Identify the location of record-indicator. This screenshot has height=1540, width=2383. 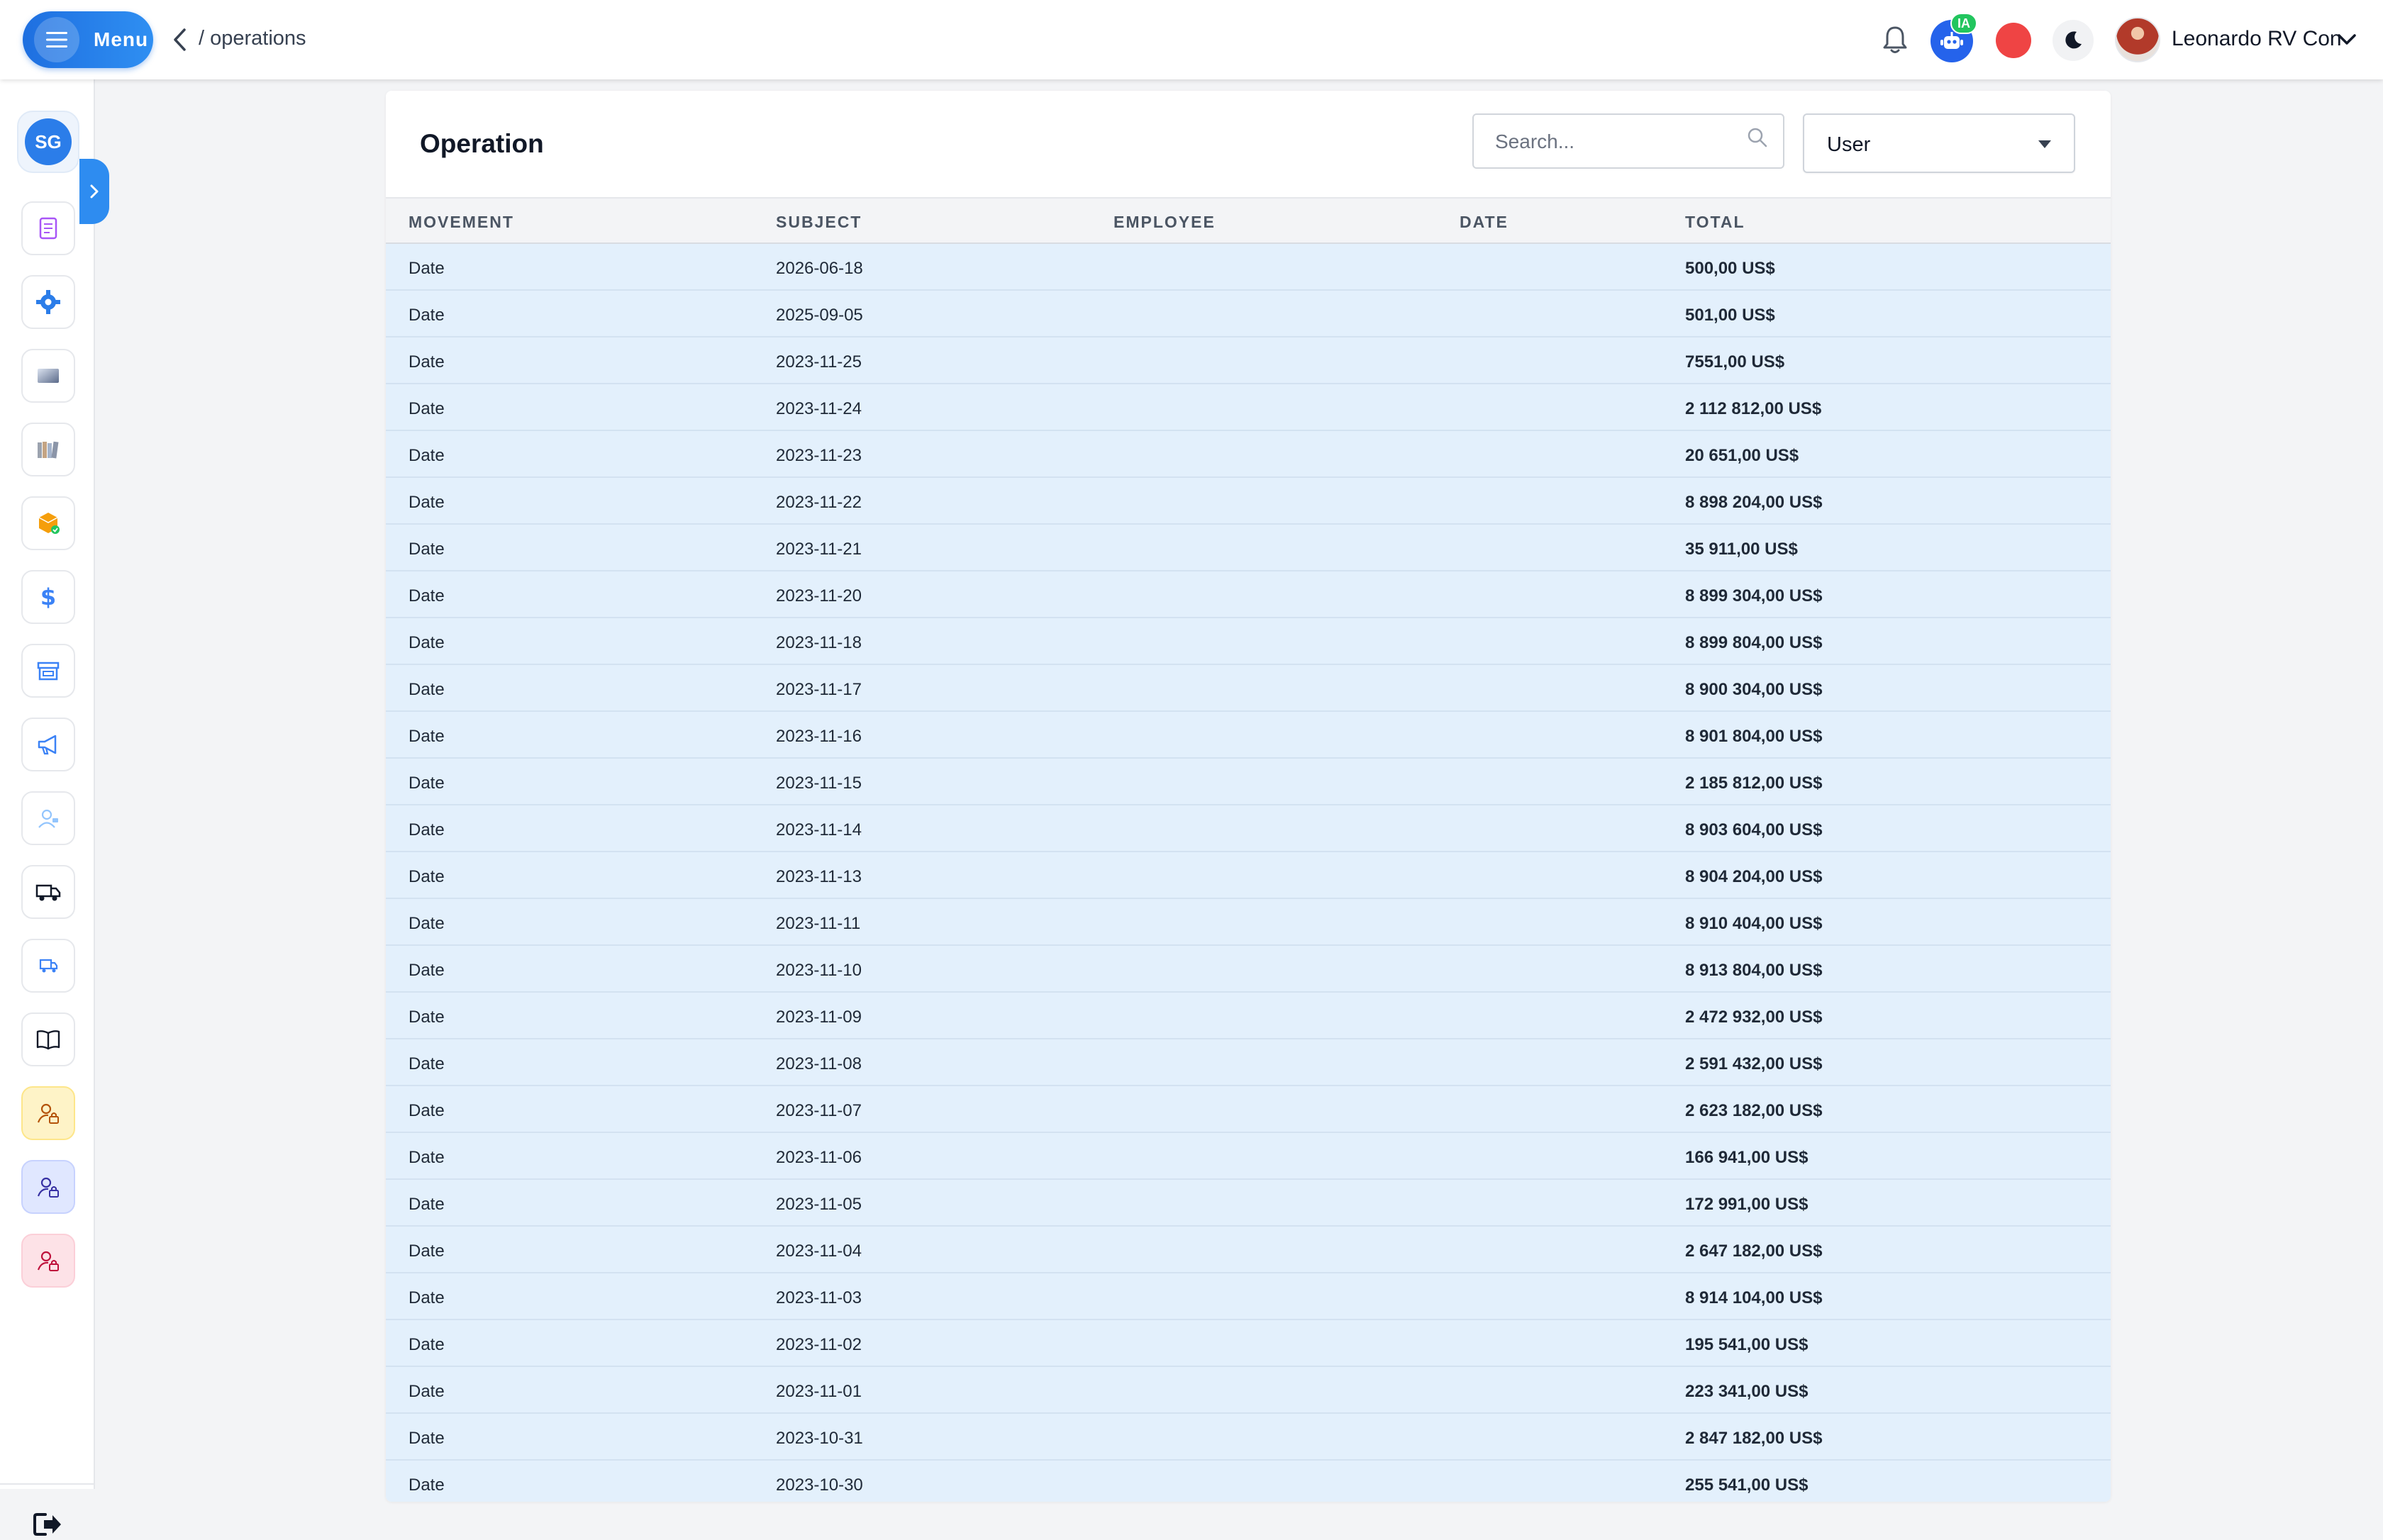
(2013, 40).